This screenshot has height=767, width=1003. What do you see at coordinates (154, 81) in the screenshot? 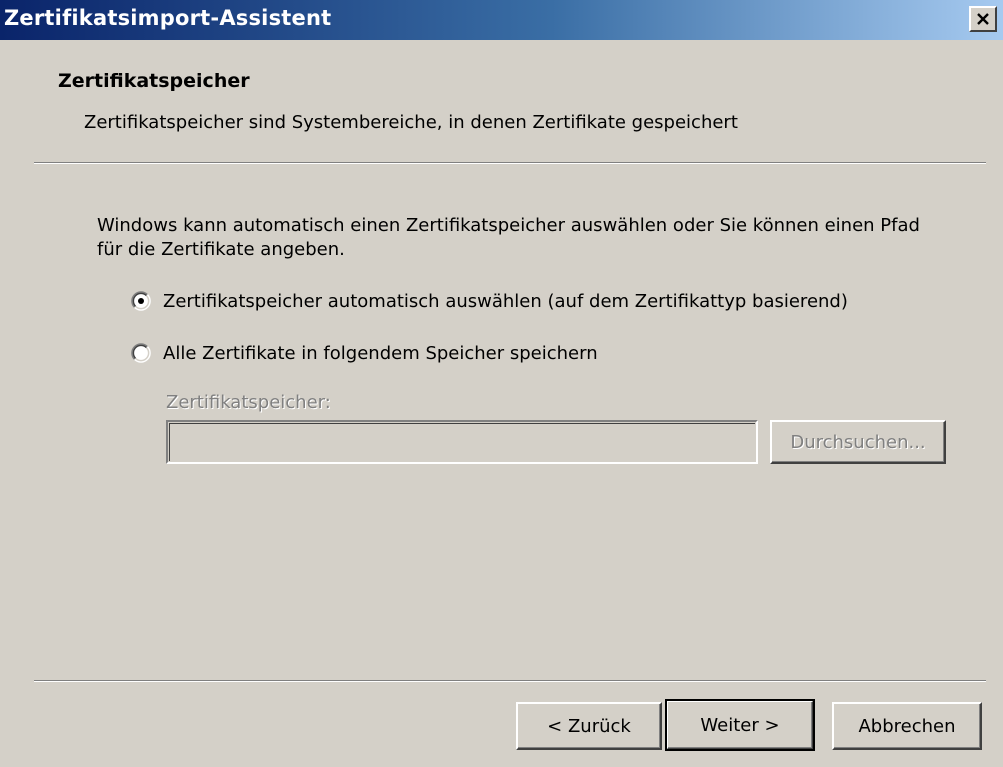
I see `page-title: Zertifikatspeicher` at bounding box center [154, 81].